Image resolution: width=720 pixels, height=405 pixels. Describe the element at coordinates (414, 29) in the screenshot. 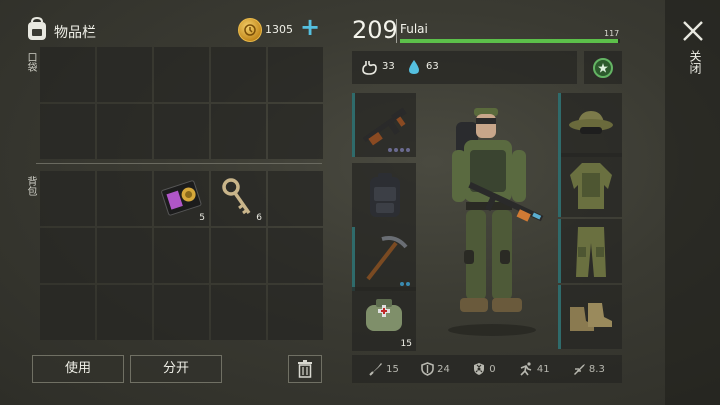

I see `character-name: Fulai` at that location.